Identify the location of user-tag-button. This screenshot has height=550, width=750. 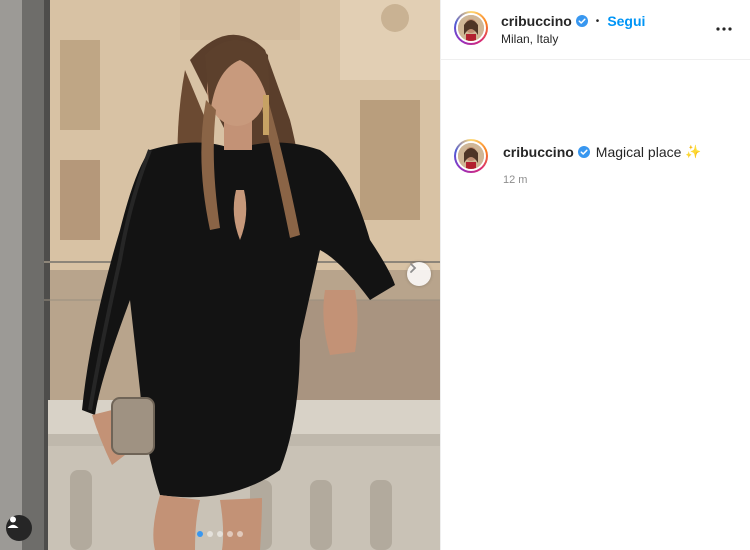
(19, 528).